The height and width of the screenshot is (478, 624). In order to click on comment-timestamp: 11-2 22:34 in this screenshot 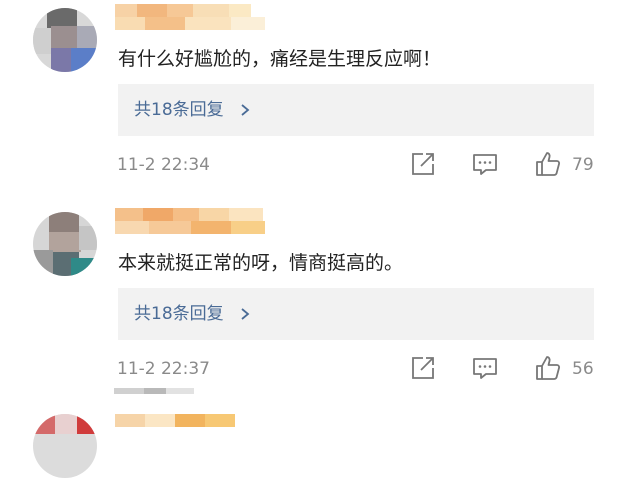, I will do `click(163, 165)`.